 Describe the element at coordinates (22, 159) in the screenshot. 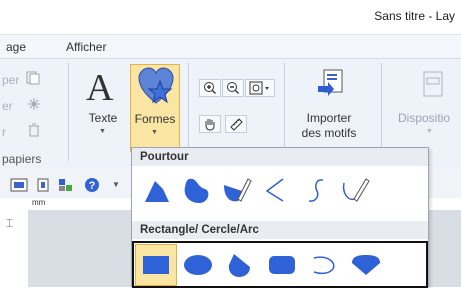

I see `group-label-papiers: papiers` at that location.